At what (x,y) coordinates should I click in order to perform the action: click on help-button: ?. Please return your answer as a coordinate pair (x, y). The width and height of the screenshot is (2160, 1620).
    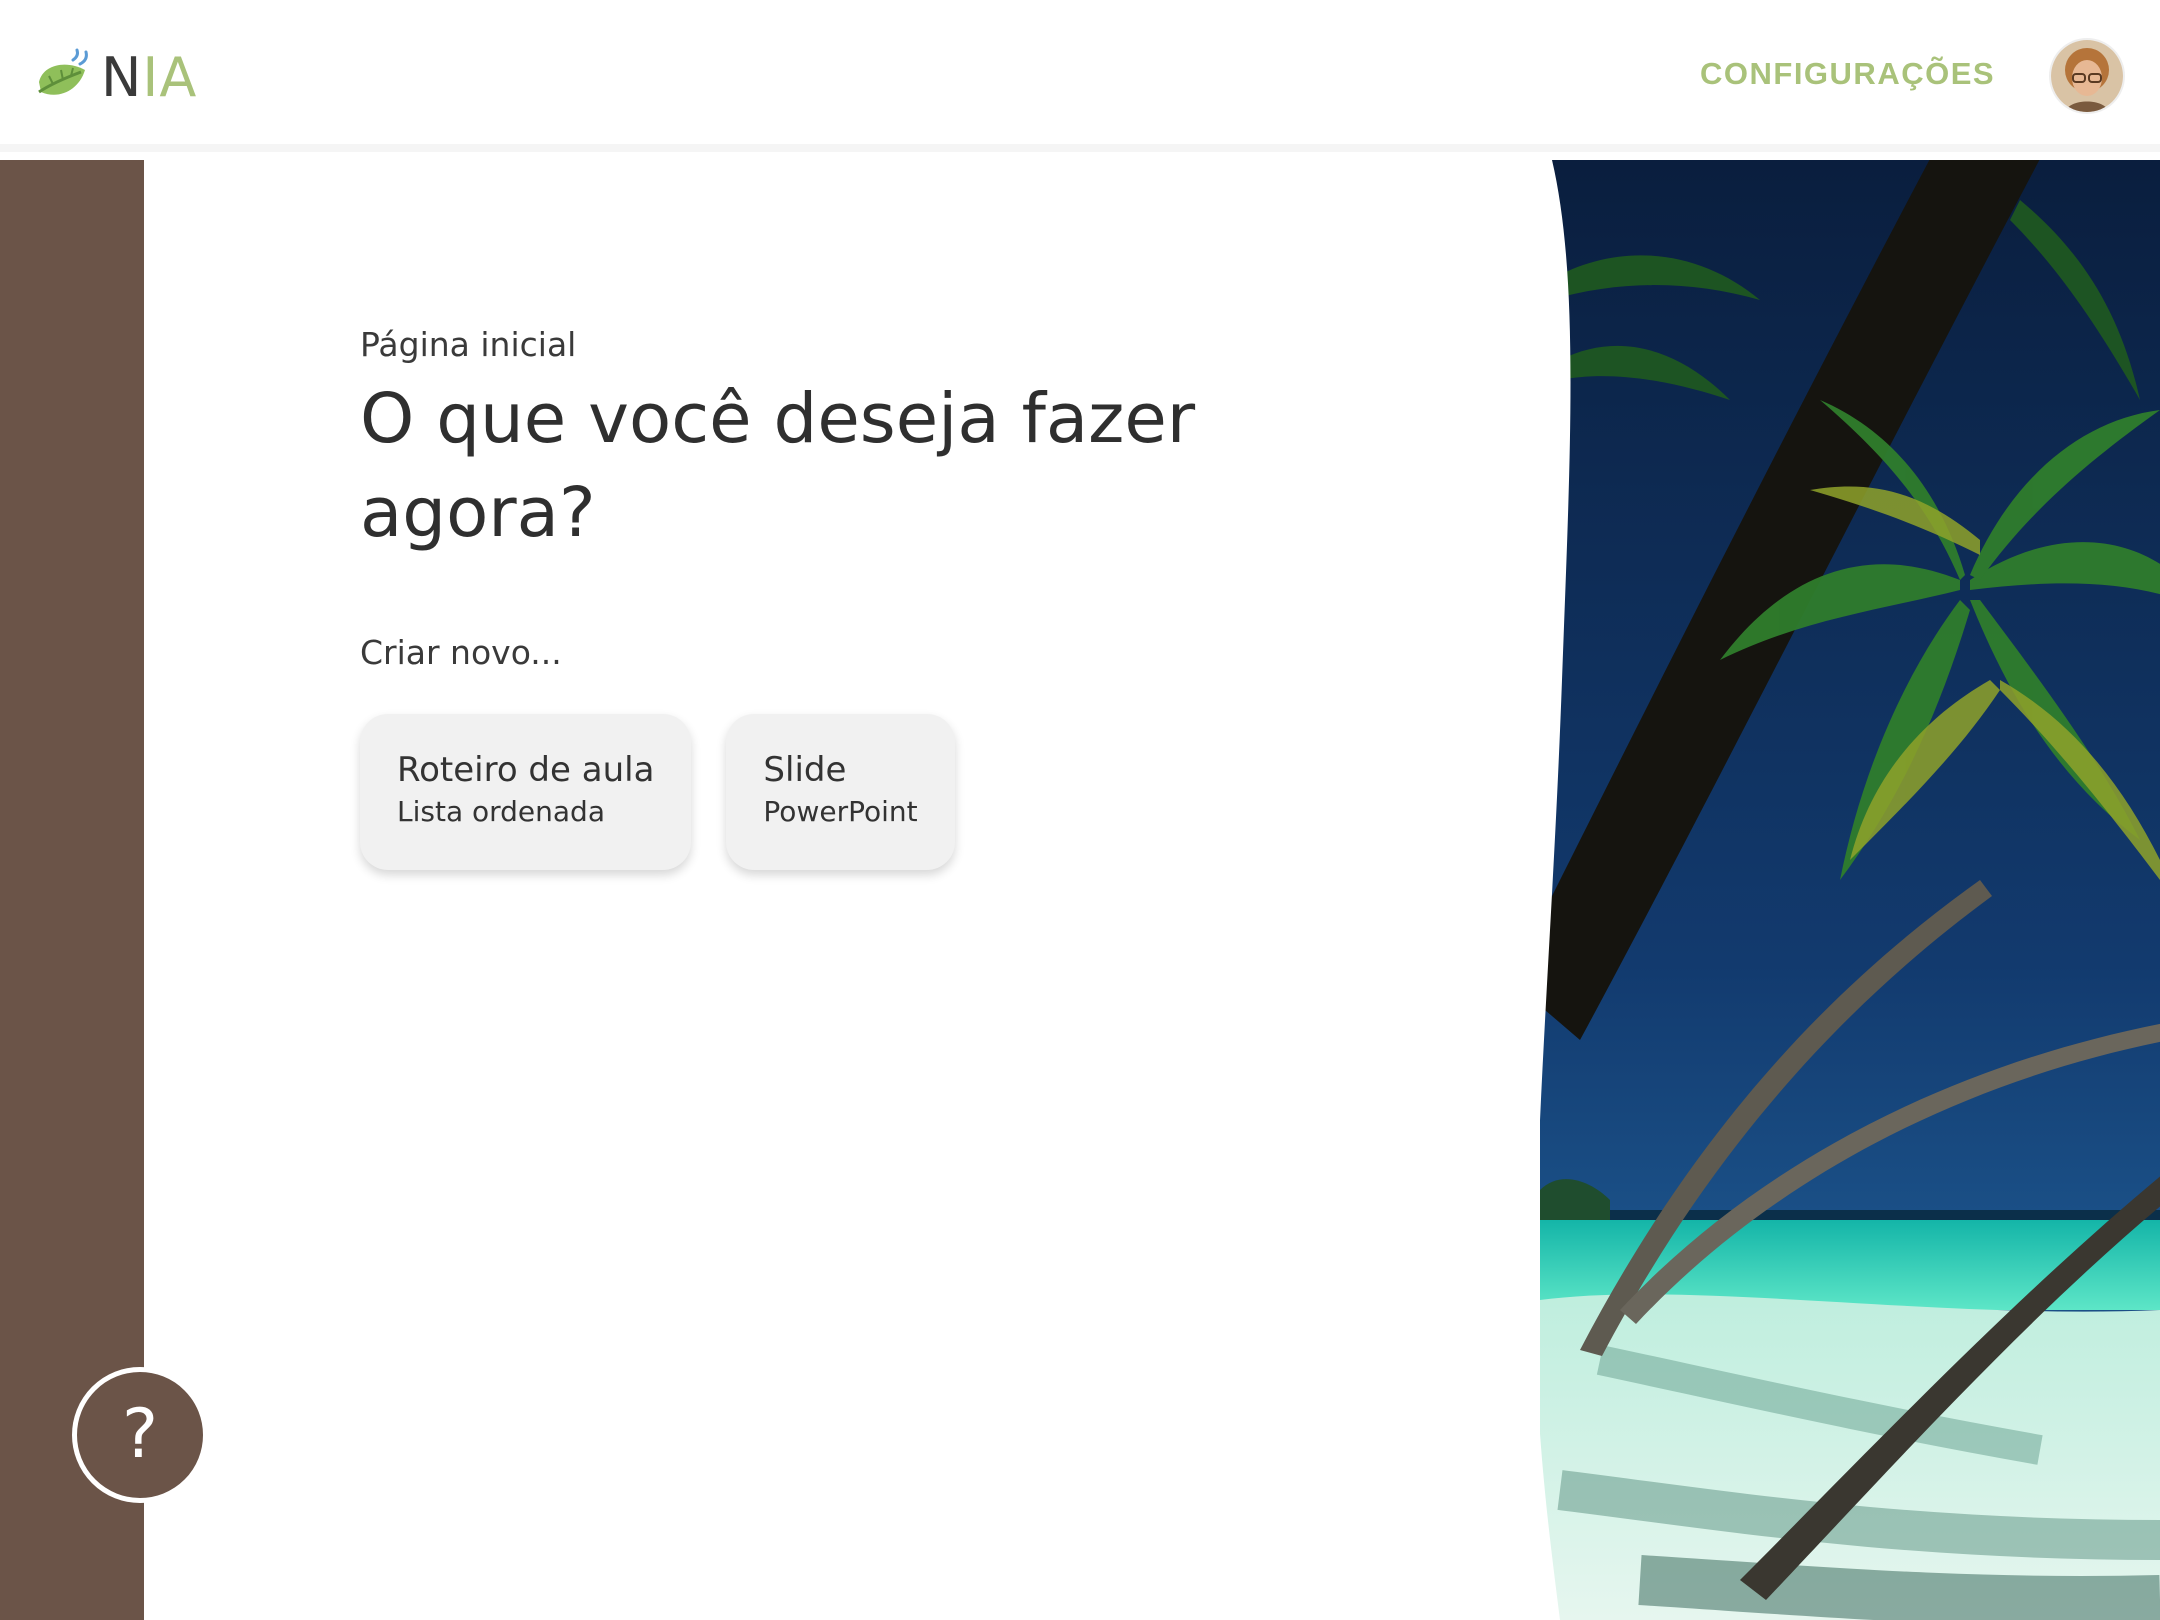
    Looking at the image, I should click on (140, 1435).